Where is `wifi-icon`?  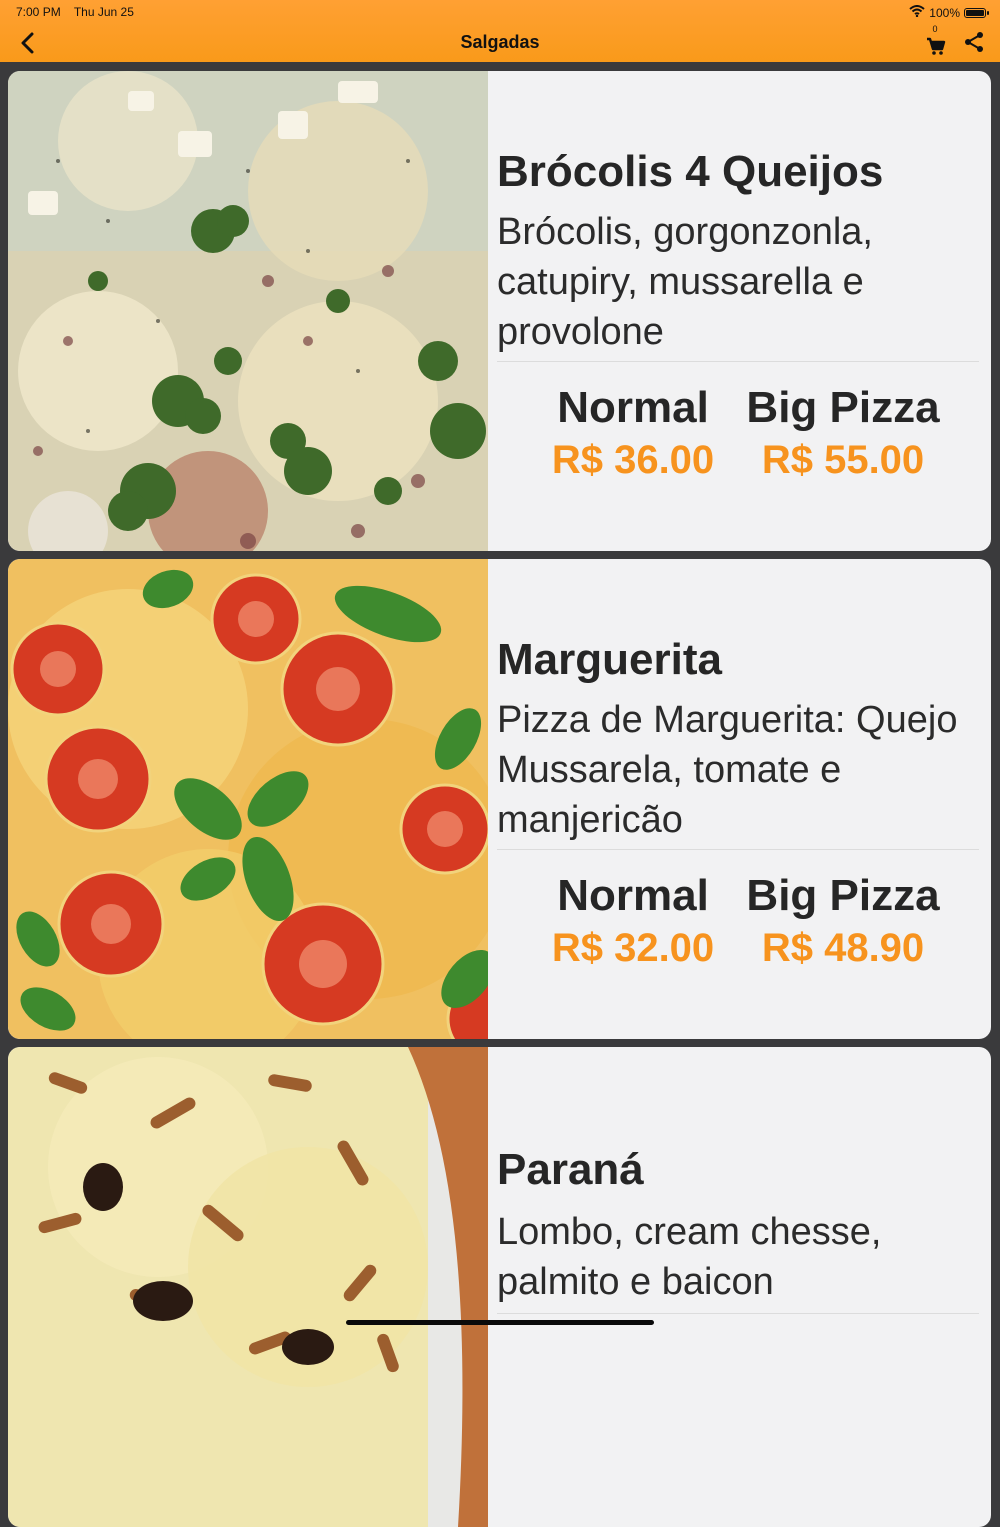 wifi-icon is located at coordinates (917, 12).